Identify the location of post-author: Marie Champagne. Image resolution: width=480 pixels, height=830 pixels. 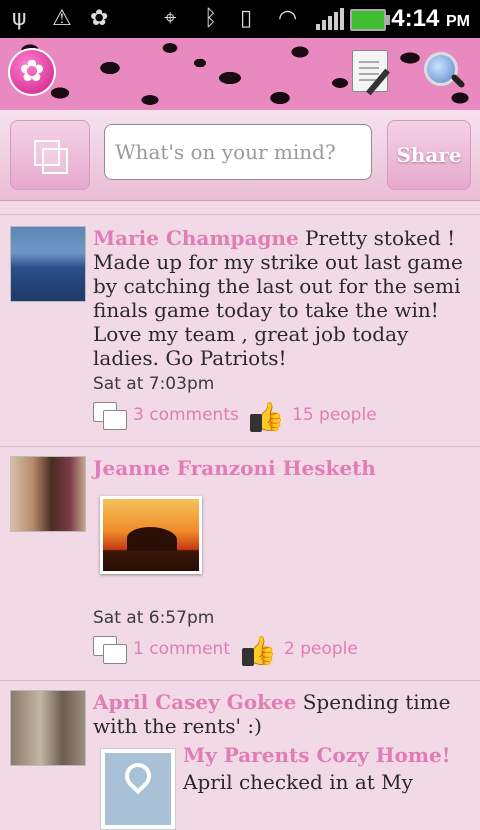
(196, 238).